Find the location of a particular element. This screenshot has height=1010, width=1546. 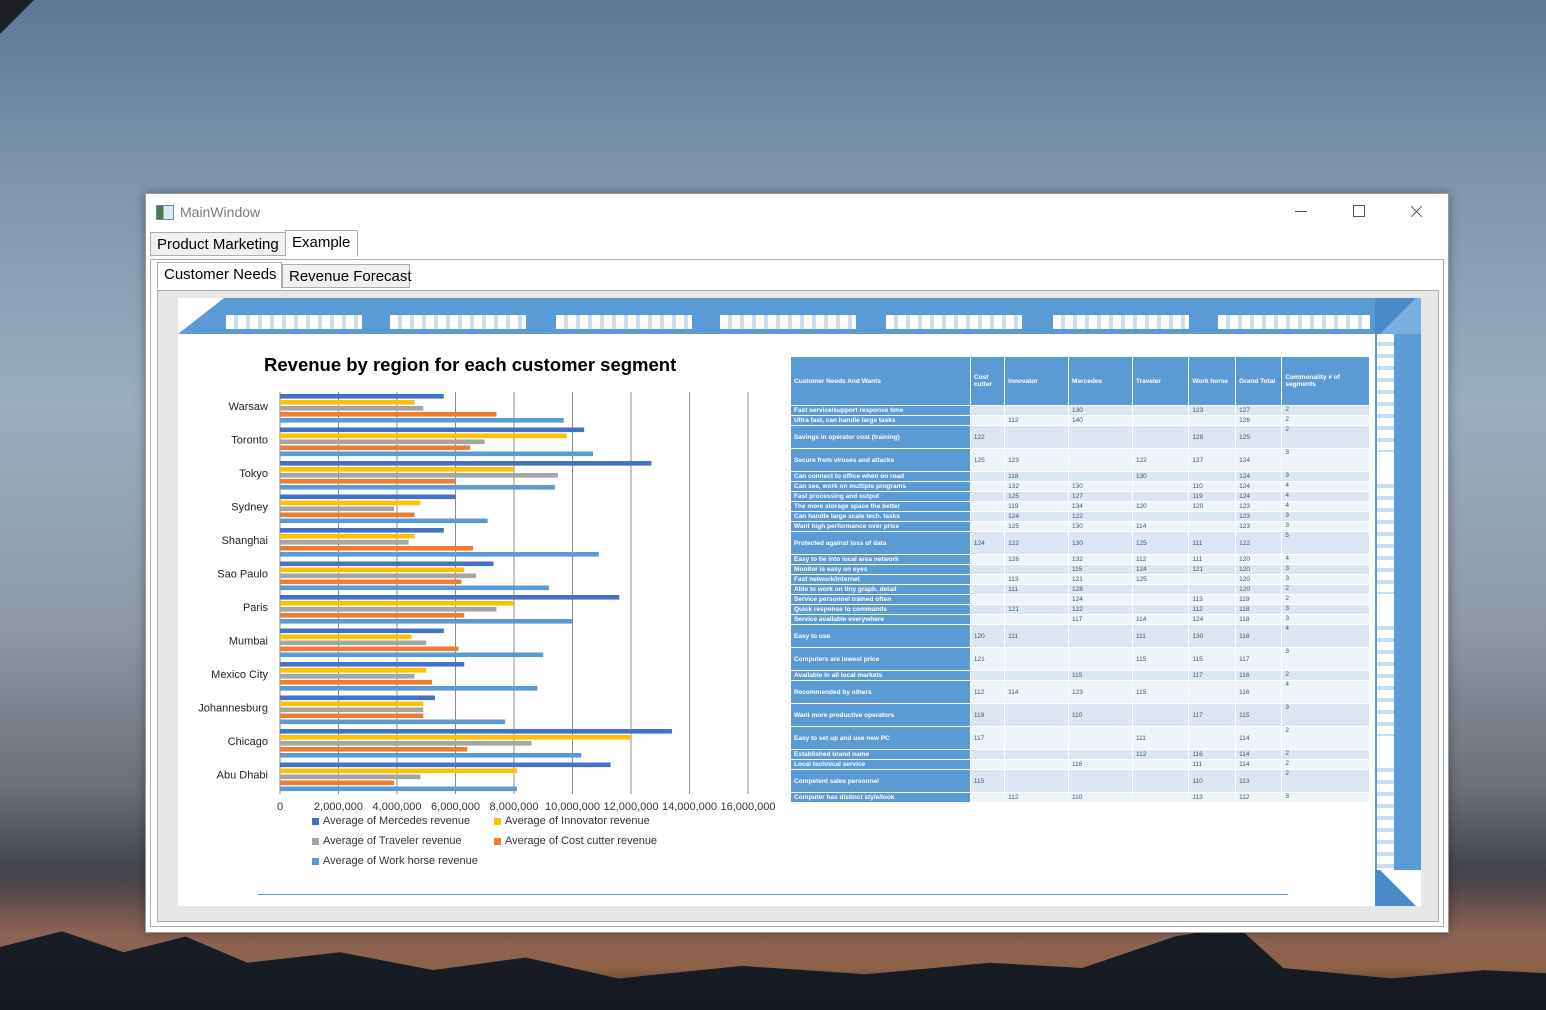

table-row: Easy to use 120 111 111 130 118 4 is located at coordinates (1080, 636).